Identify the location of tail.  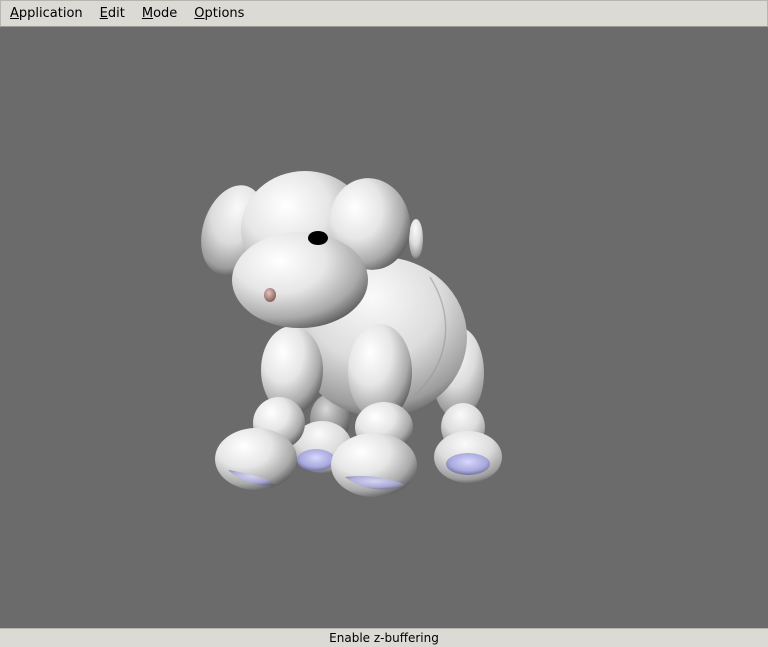
(416, 239).